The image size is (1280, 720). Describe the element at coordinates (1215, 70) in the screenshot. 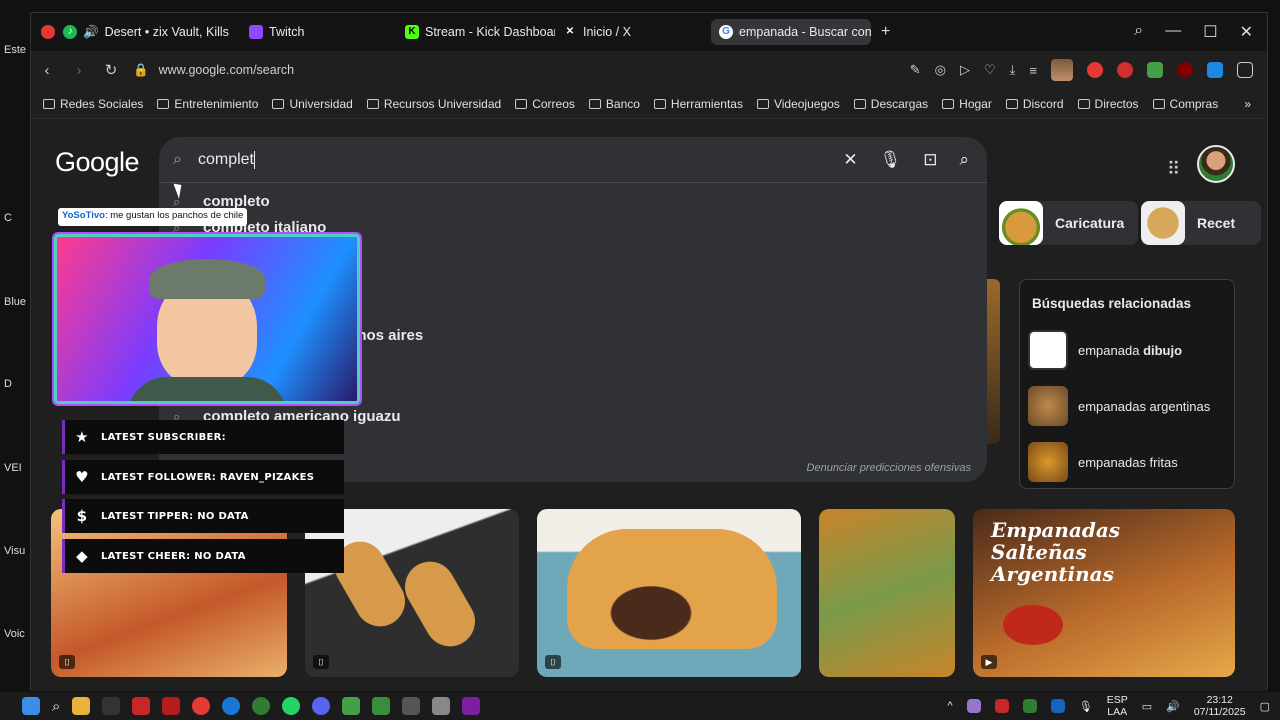

I see `translate-icon` at that location.